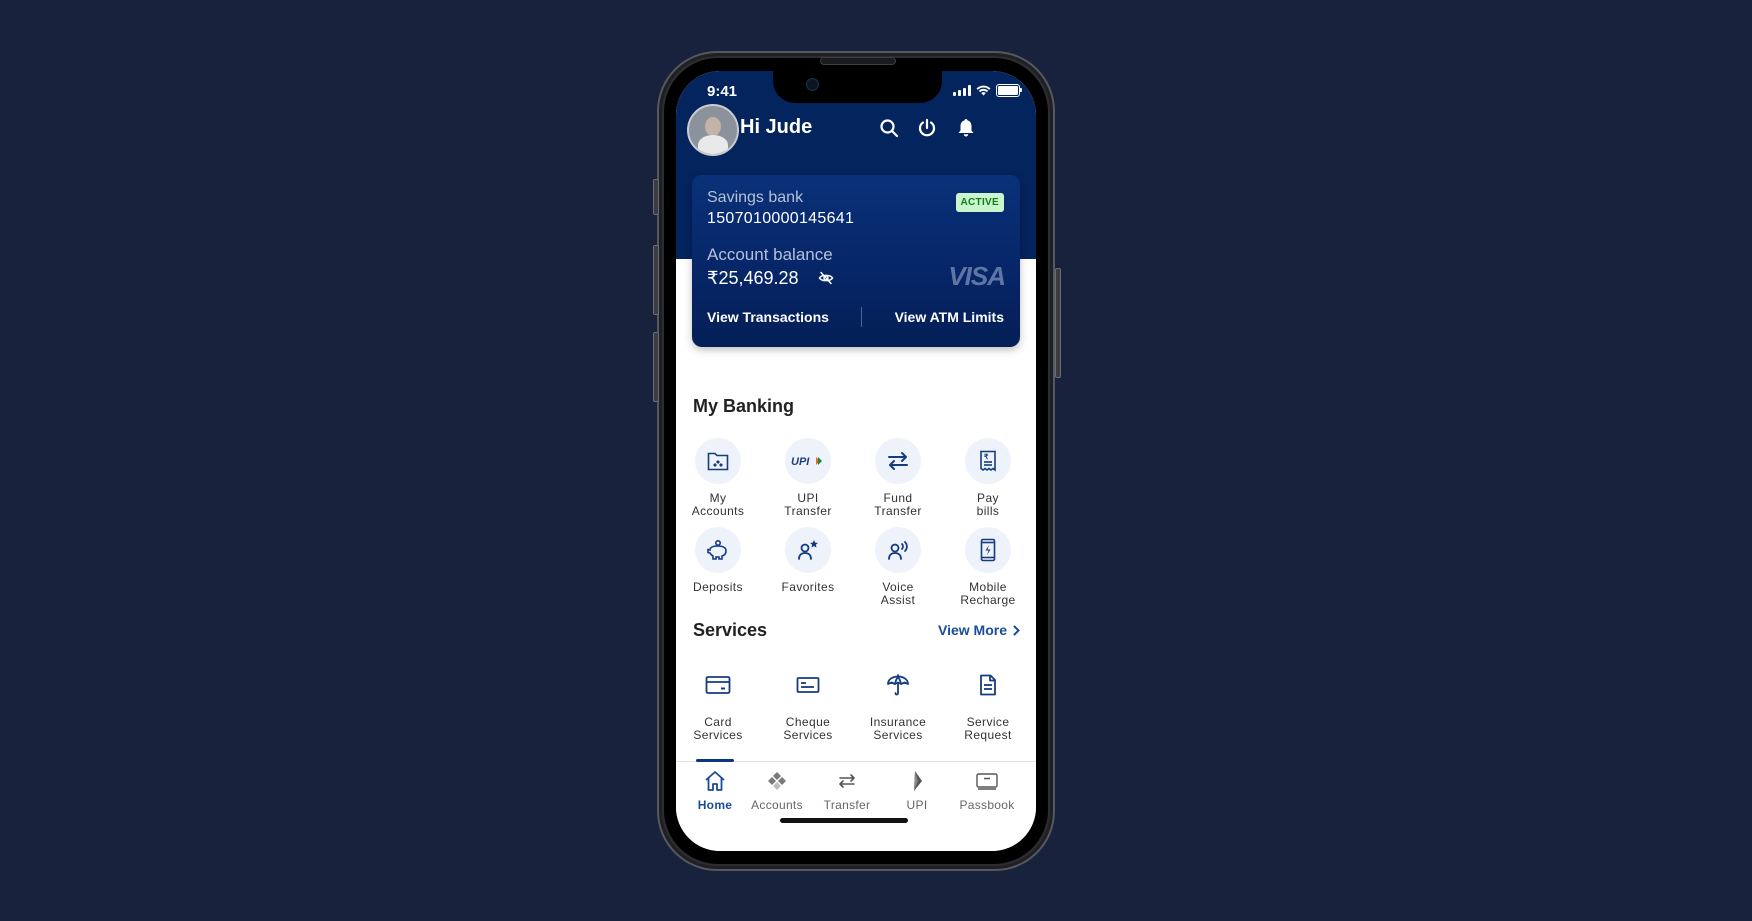 The width and height of the screenshot is (1752, 921). I want to click on insurance-services-label: Insurance Services, so click(898, 728).